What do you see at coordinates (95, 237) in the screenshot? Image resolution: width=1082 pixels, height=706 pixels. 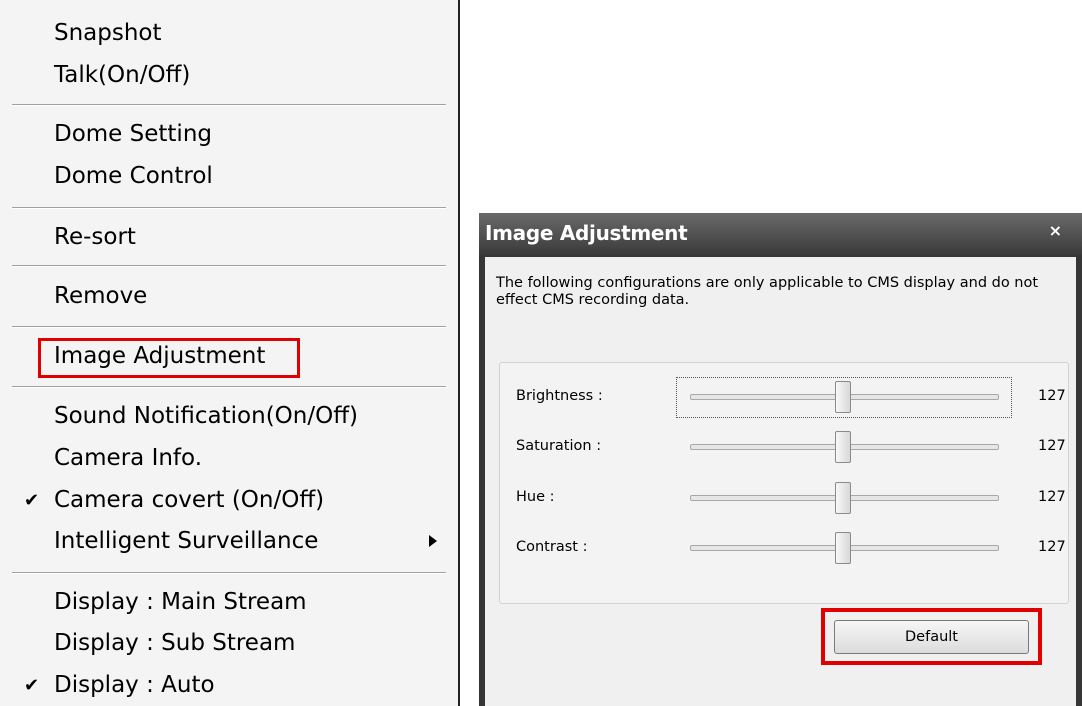 I see `menu-item-re-sort: Re-sort` at bounding box center [95, 237].